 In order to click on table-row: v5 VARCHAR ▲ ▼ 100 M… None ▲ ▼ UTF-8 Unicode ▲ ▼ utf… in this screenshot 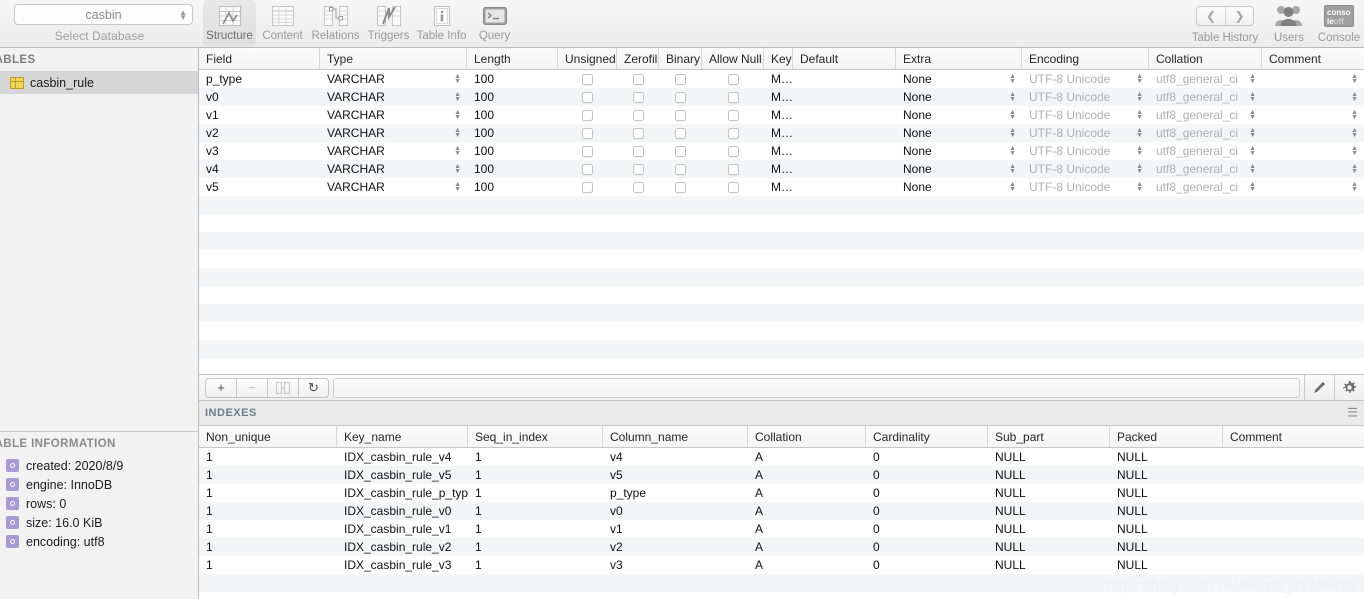, I will do `click(781, 187)`.